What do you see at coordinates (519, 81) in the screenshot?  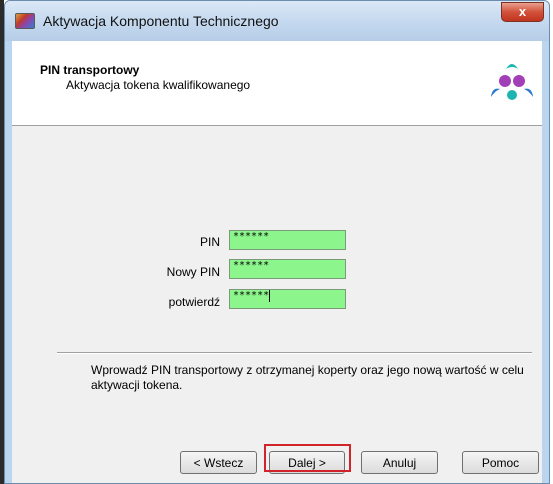 I see `logo-purple-dot-right` at bounding box center [519, 81].